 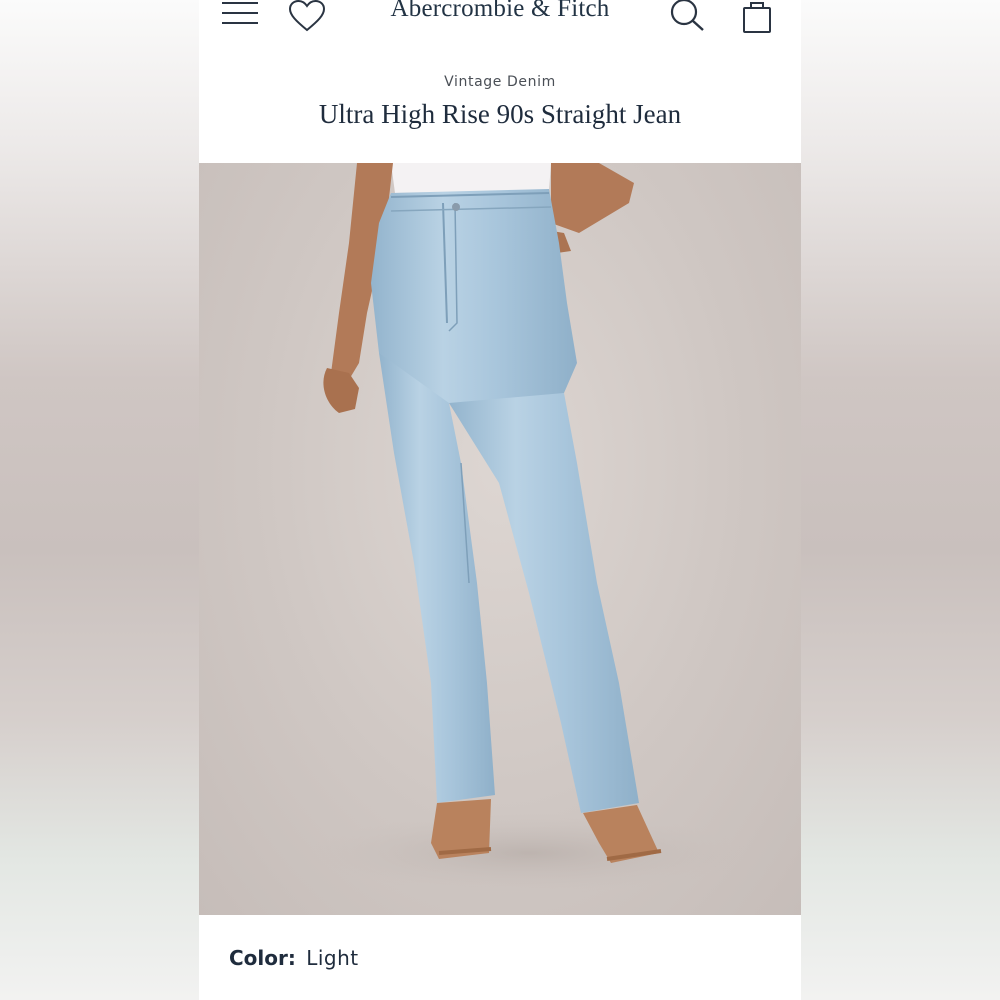 I want to click on shopping-bag-icon, so click(x=757, y=17).